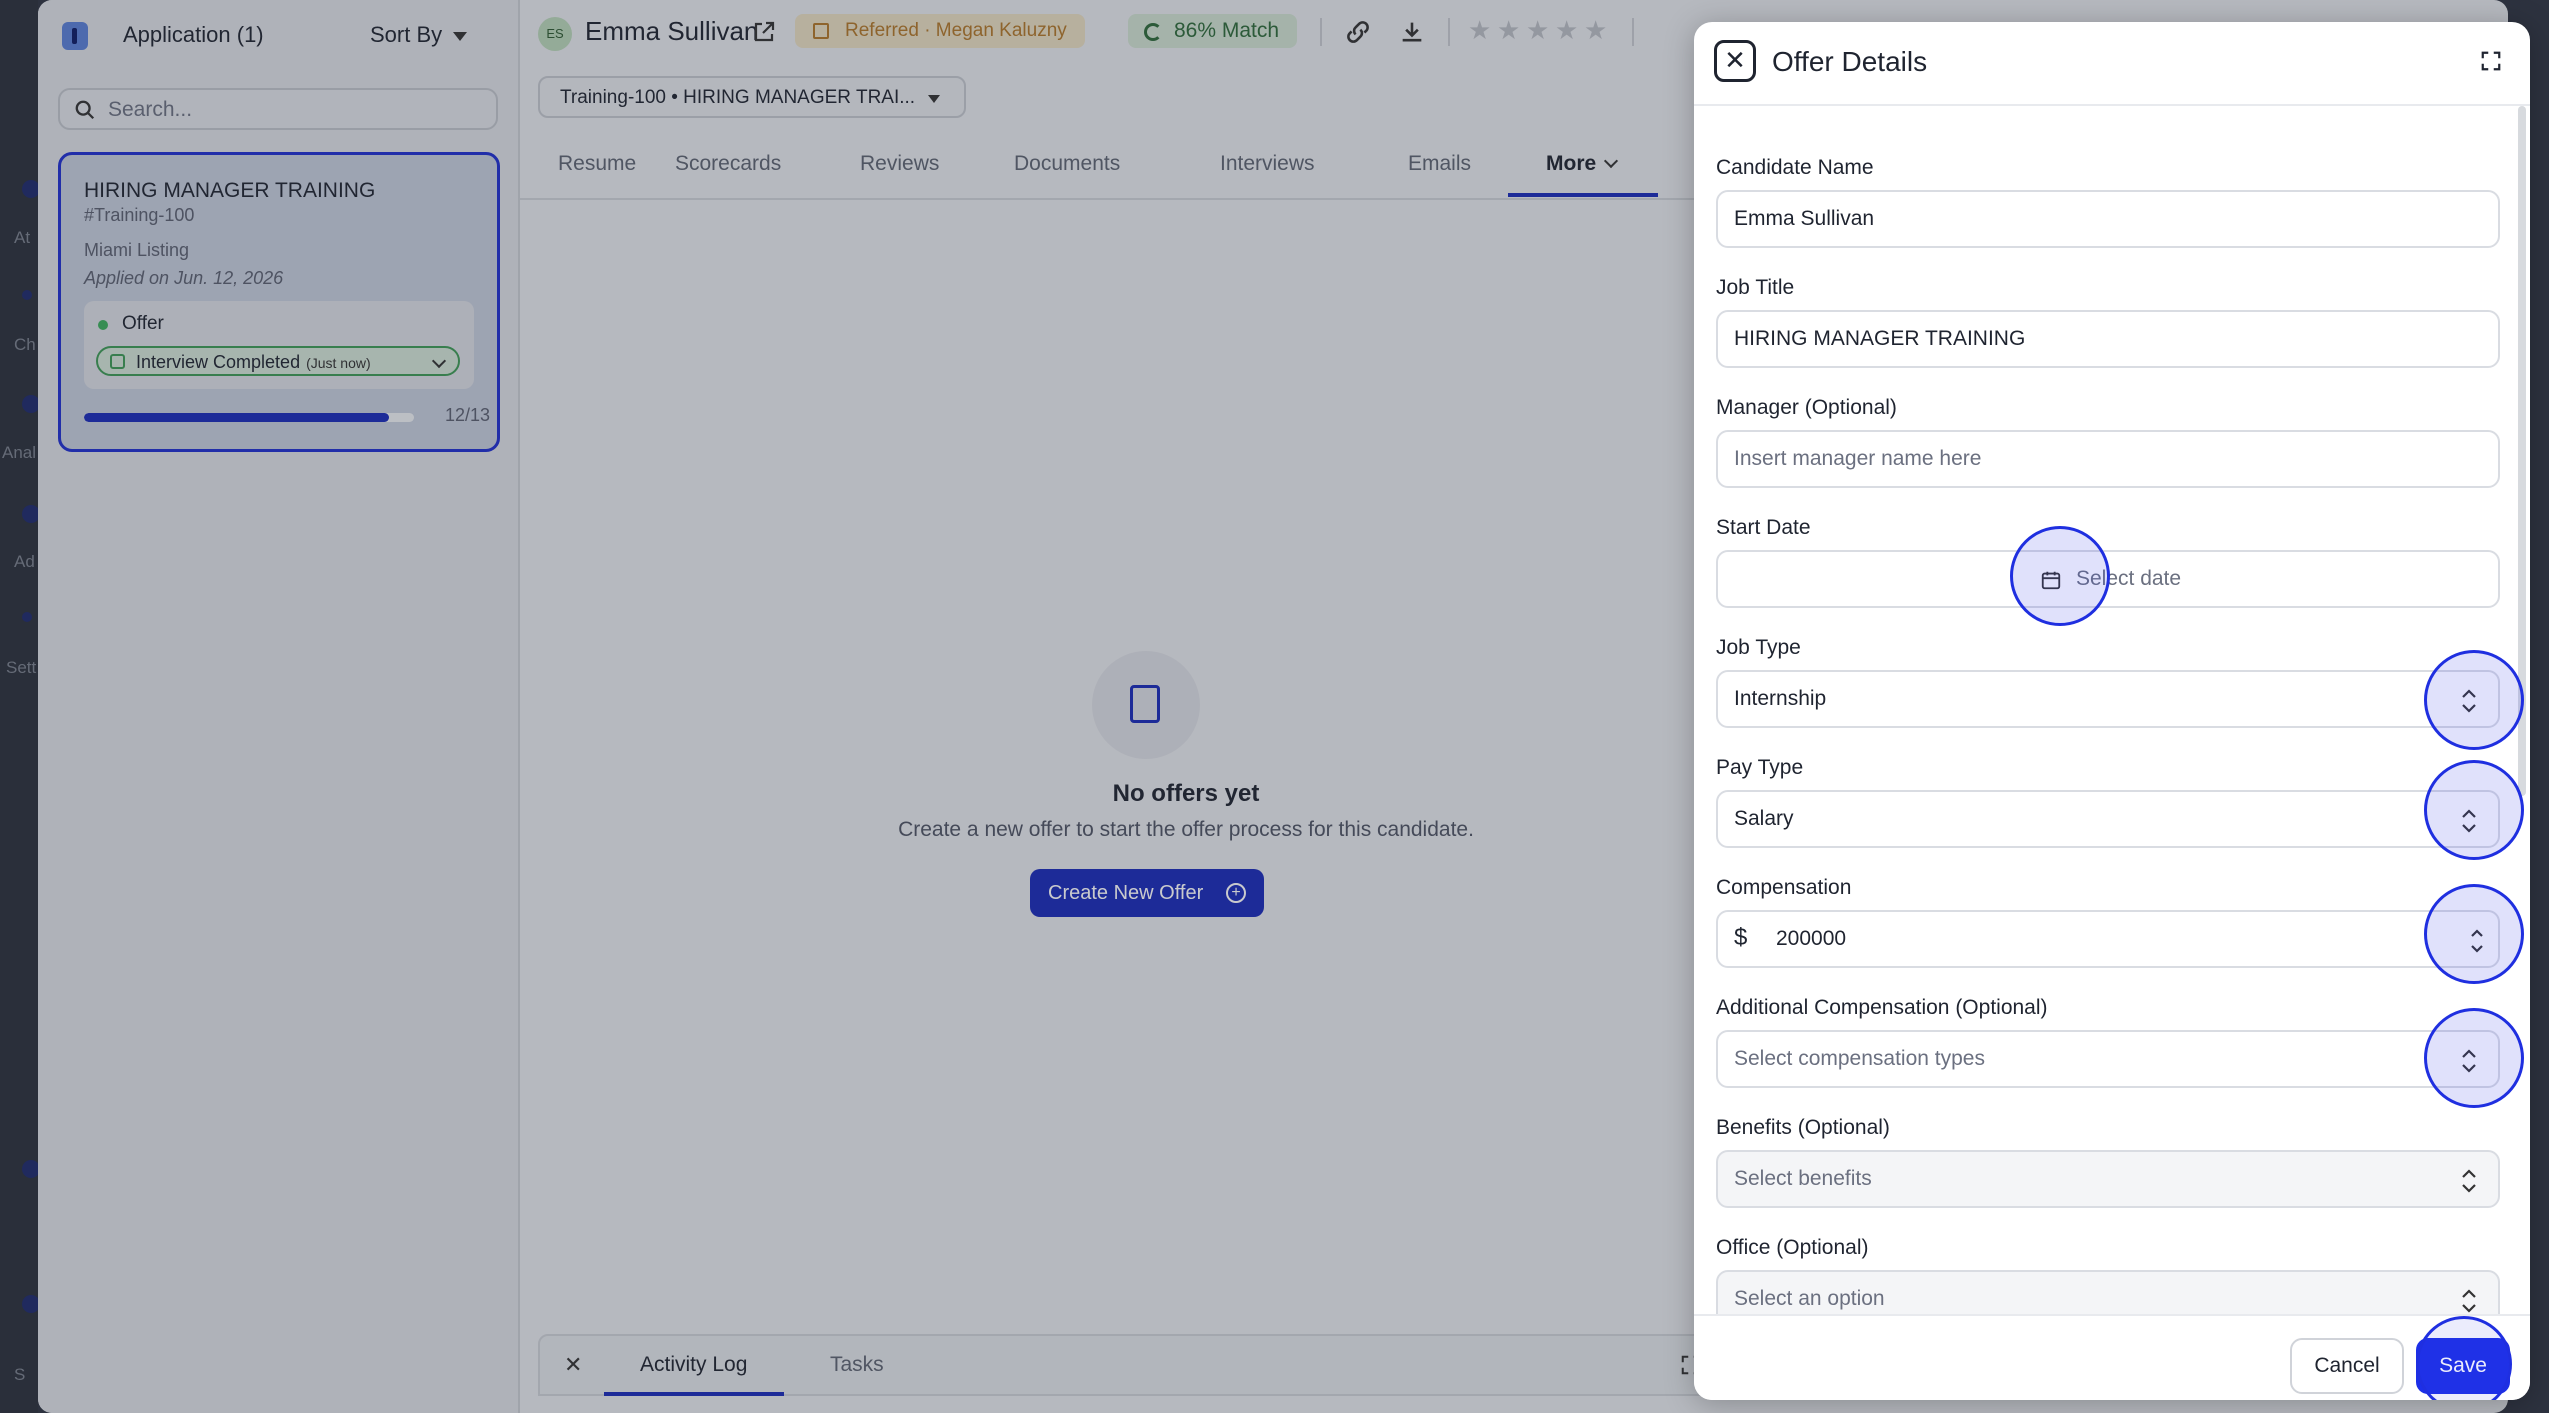  Describe the element at coordinates (1880, 338) in the screenshot. I see `job-title-value: HIRING MANAGER TRAINING` at that location.